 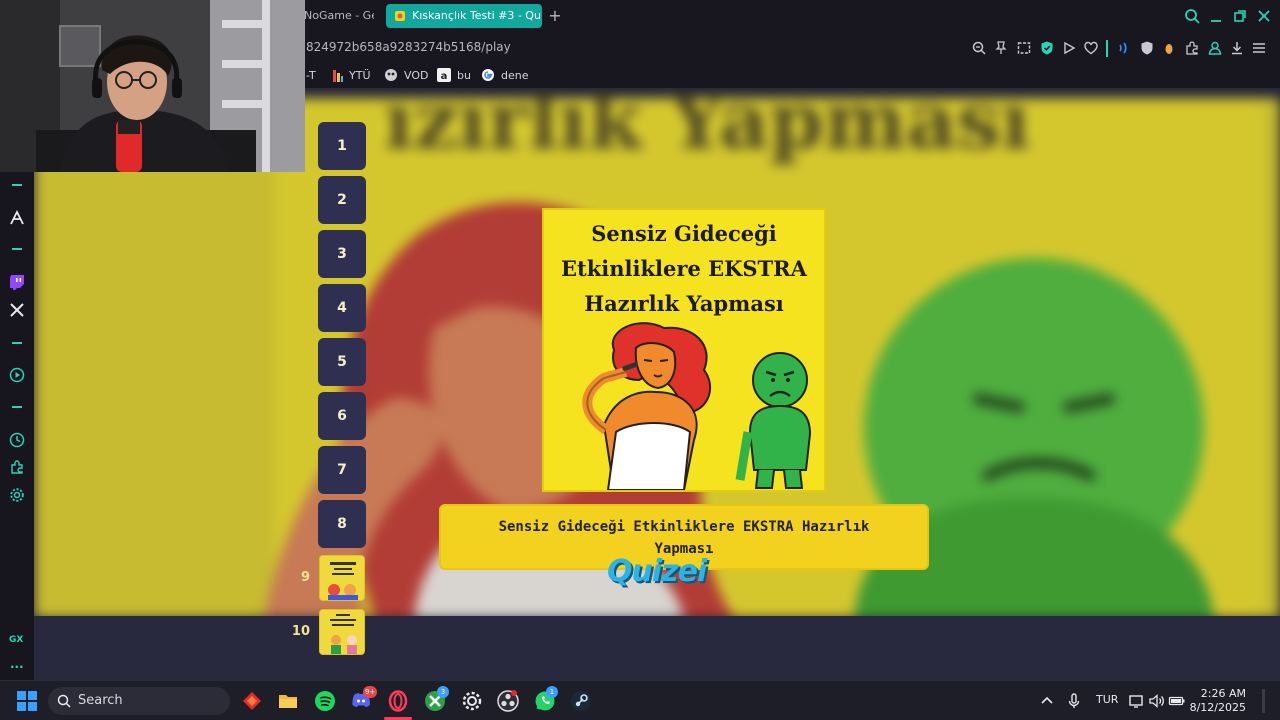 I want to click on opera-gx-icon, so click(x=398, y=701).